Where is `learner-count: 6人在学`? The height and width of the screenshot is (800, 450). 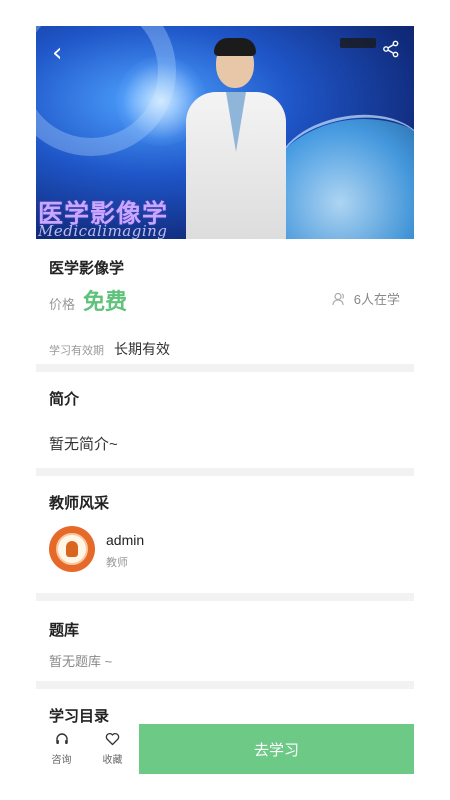
learner-count: 6人在学 is located at coordinates (366, 298).